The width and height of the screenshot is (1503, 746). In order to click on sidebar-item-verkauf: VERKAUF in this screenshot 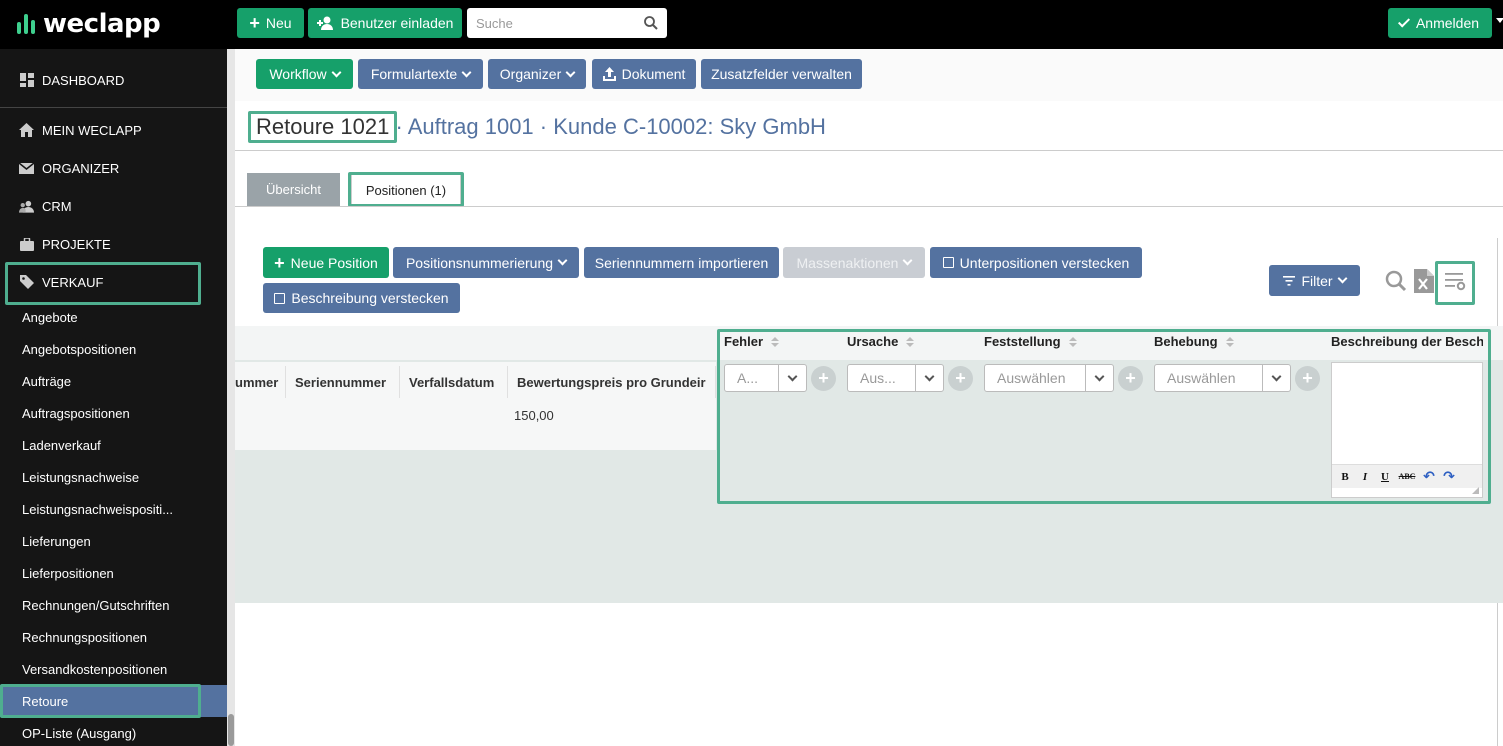, I will do `click(113, 282)`.